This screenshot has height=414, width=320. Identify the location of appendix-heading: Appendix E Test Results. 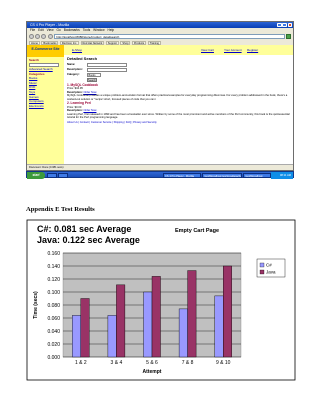
(60, 209).